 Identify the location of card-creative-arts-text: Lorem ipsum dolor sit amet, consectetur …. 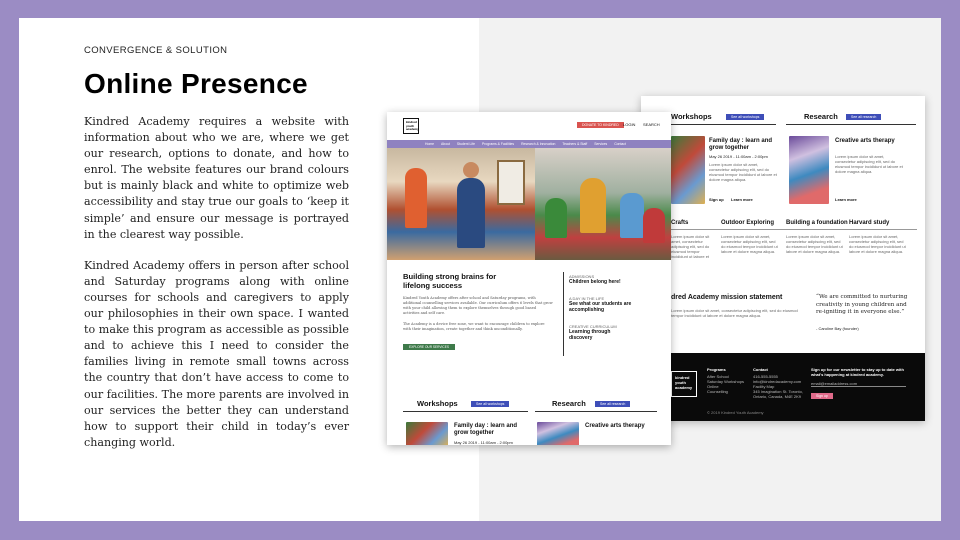
(869, 164).